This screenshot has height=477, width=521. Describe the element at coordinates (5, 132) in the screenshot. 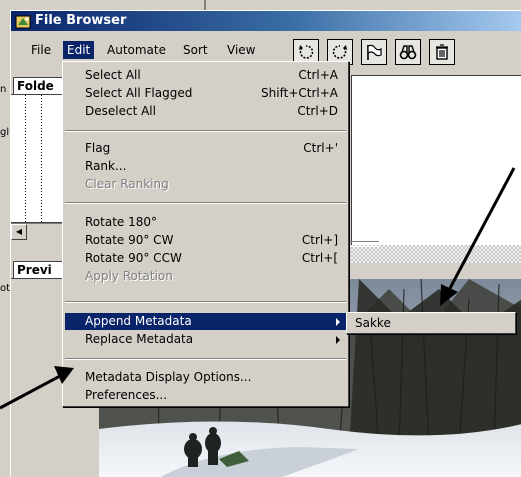

I see `background-text-fragment: gl` at that location.